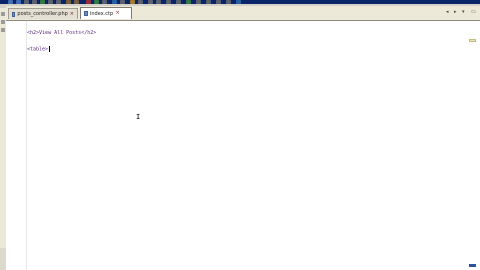 This screenshot has height=270, width=480. What do you see at coordinates (448, 12) in the screenshot?
I see `chevron-left-icon: ◂` at bounding box center [448, 12].